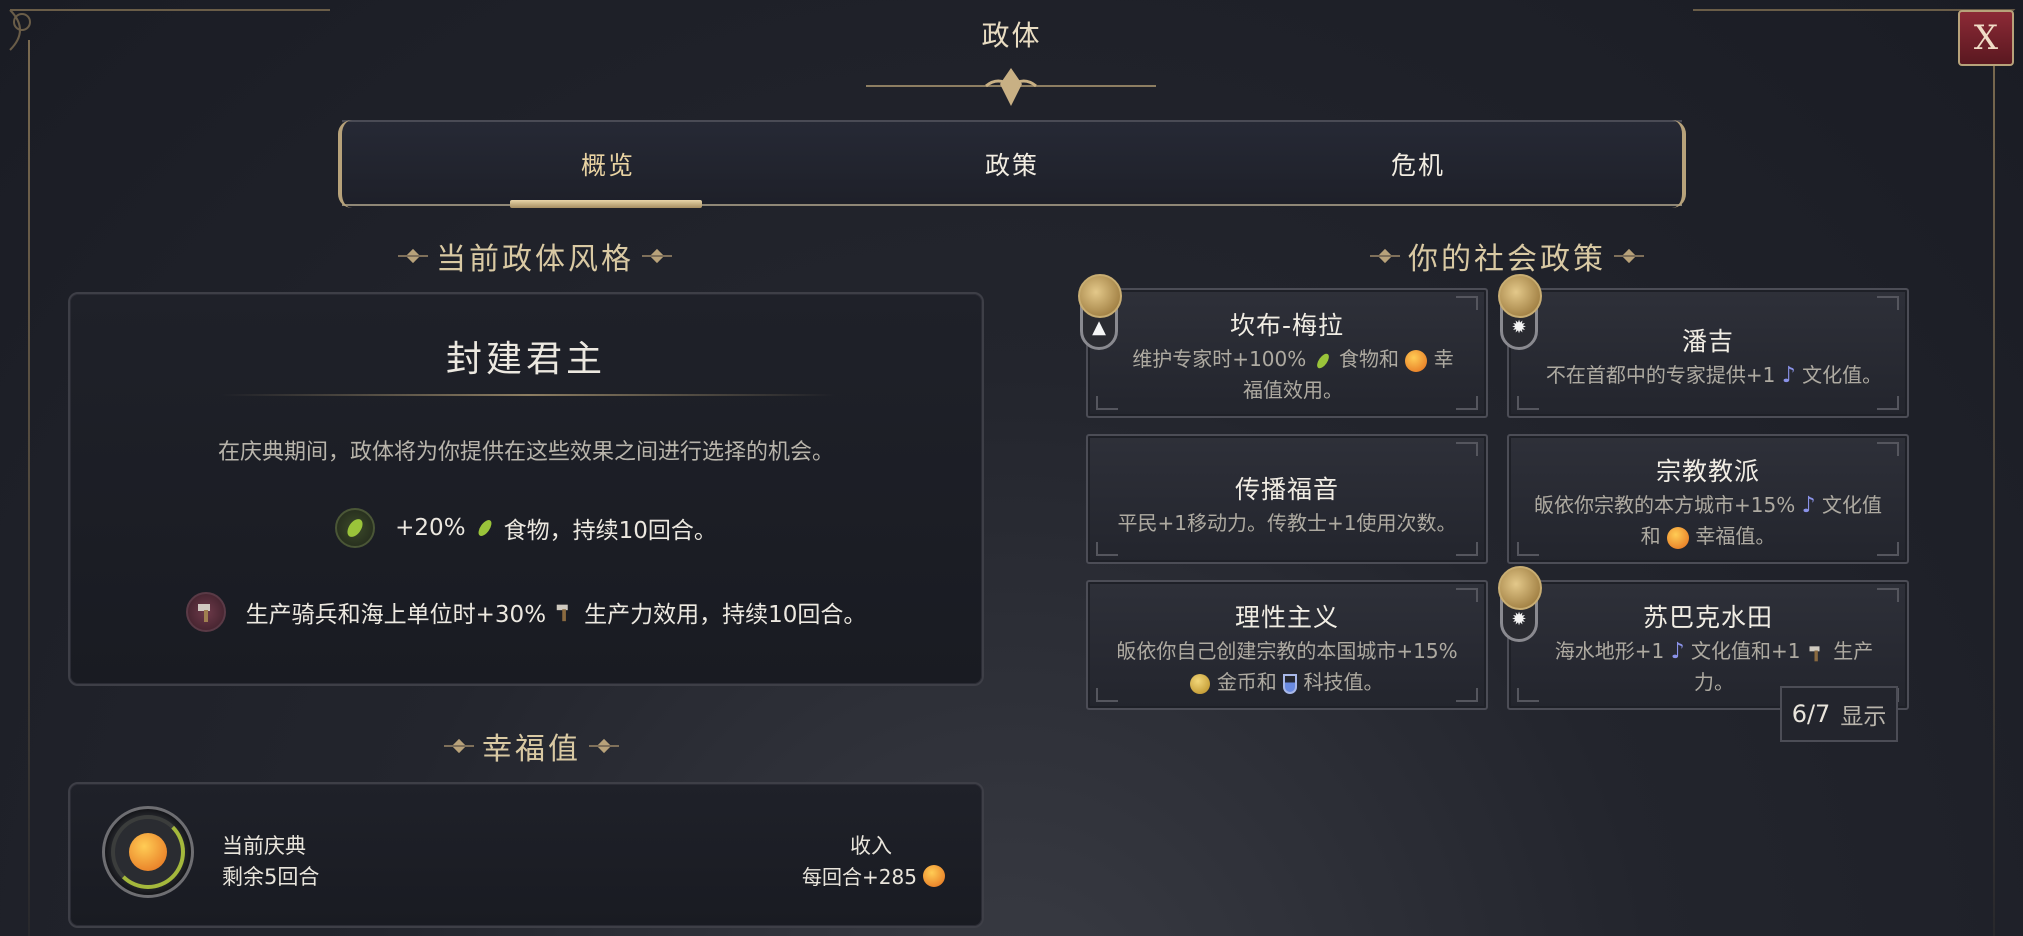 The height and width of the screenshot is (936, 2023). Describe the element at coordinates (725, 615) in the screenshot. I see `effect-text: 生产力效用，持续10回合。` at that location.